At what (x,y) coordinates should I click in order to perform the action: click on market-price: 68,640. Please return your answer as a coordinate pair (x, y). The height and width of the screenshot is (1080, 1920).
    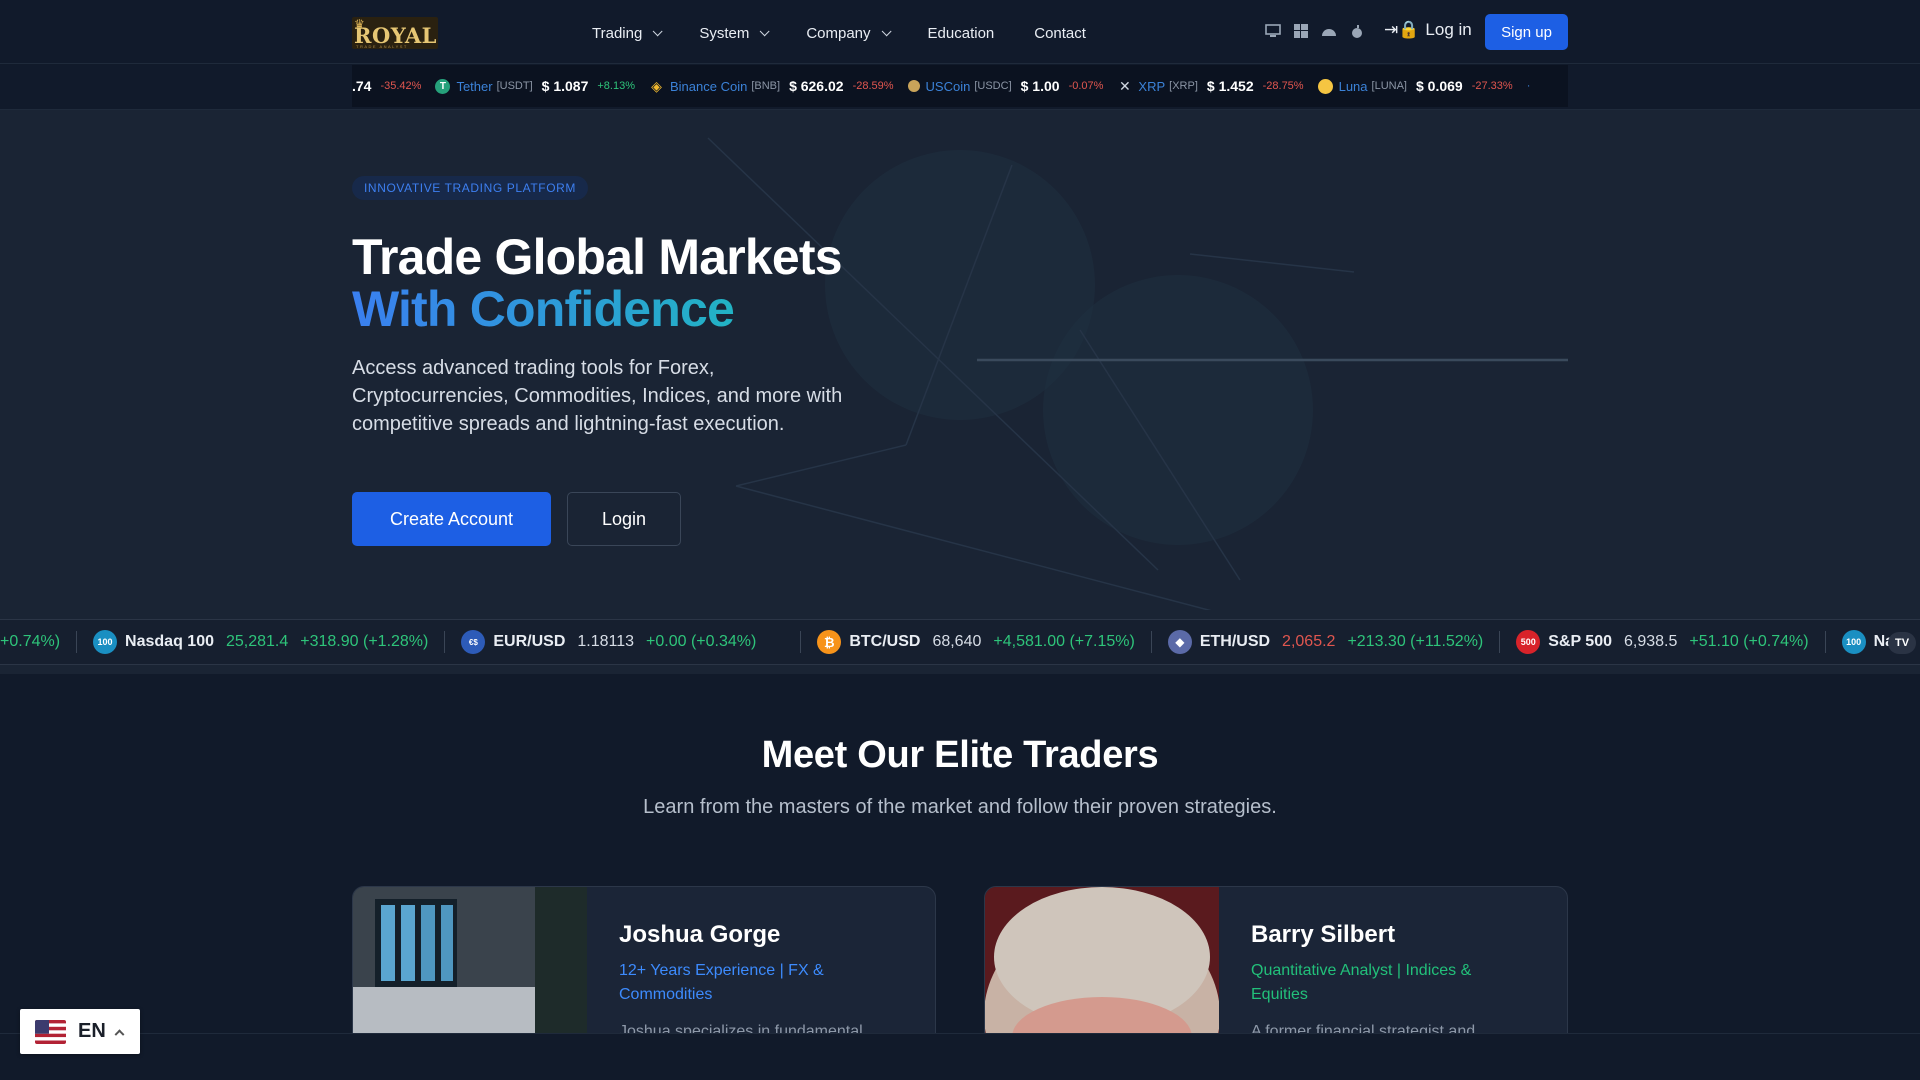
    Looking at the image, I should click on (957, 641).